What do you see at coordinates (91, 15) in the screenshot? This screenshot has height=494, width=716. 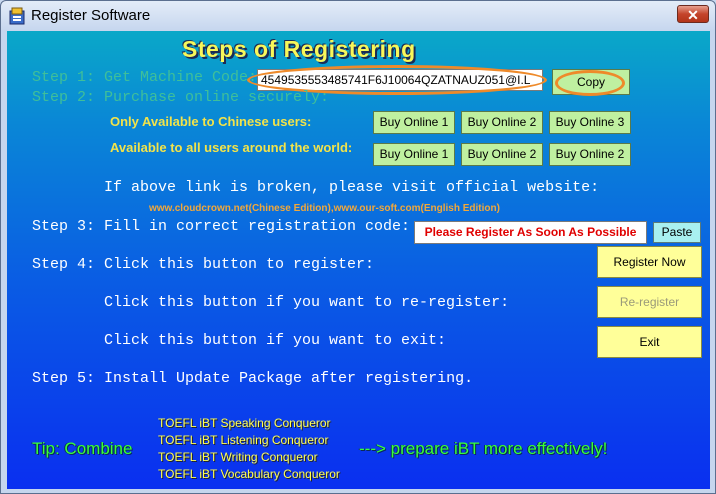 I see `window-title: Register Software` at bounding box center [91, 15].